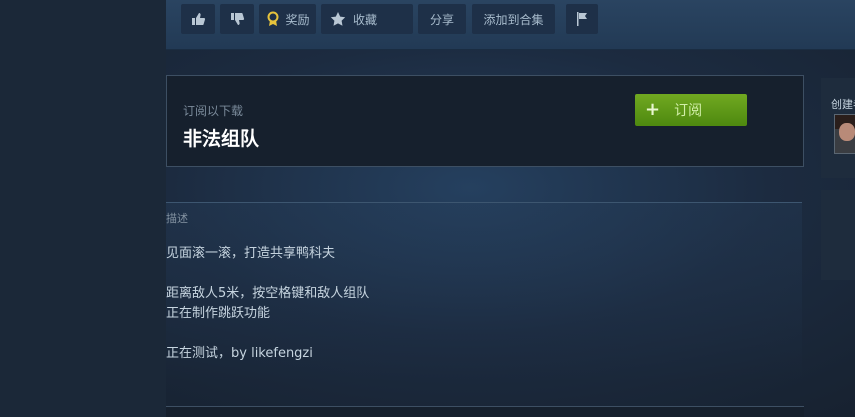 The width and height of the screenshot is (855, 417). I want to click on add-to-collection-button: 添加到合集, so click(513, 19).